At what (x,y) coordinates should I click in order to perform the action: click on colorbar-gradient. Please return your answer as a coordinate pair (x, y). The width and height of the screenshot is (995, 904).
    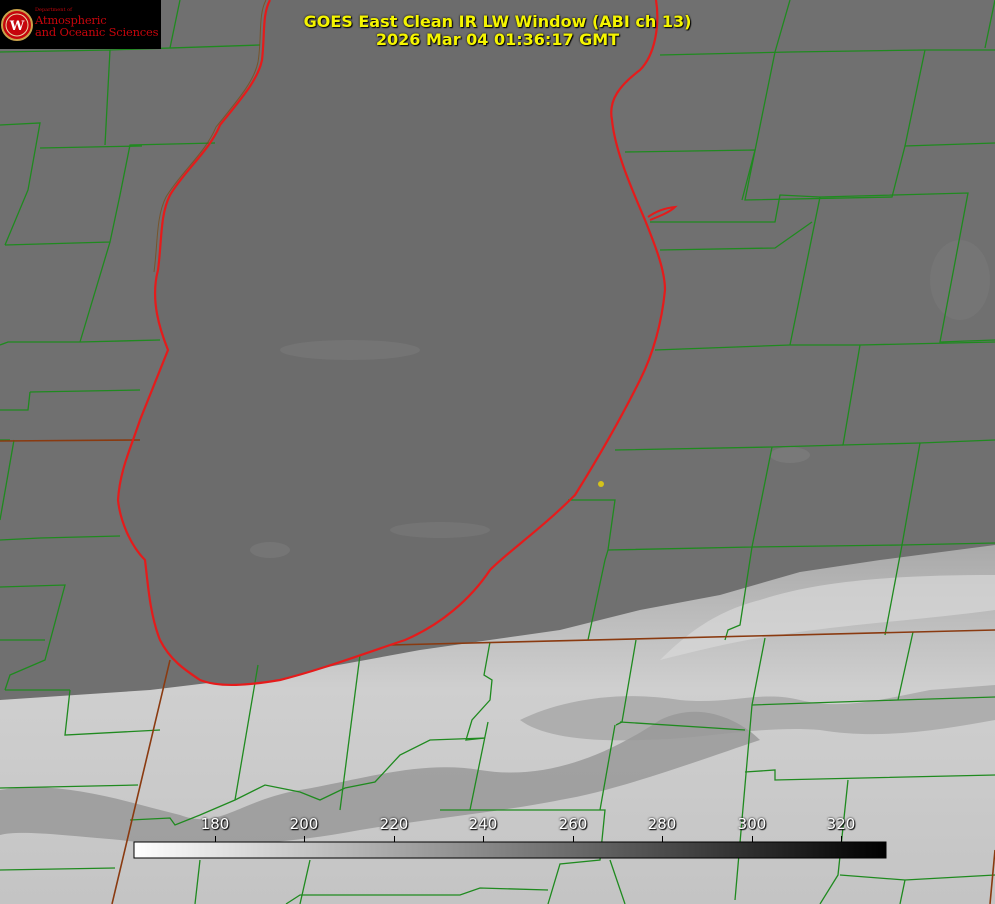
    Looking at the image, I should click on (510, 850).